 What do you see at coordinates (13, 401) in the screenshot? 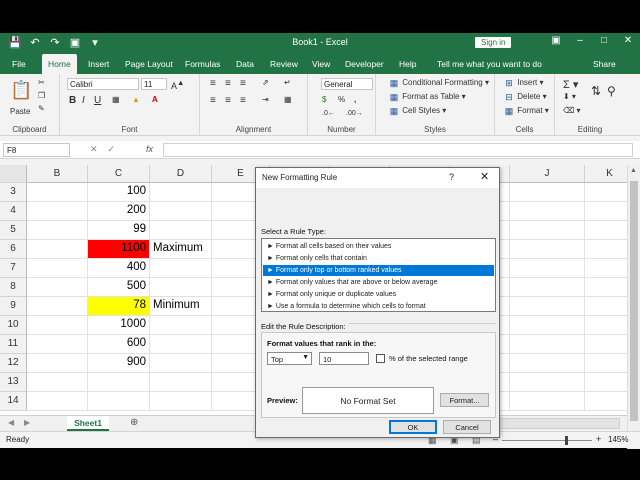
I see `row-header: 14` at bounding box center [13, 401].